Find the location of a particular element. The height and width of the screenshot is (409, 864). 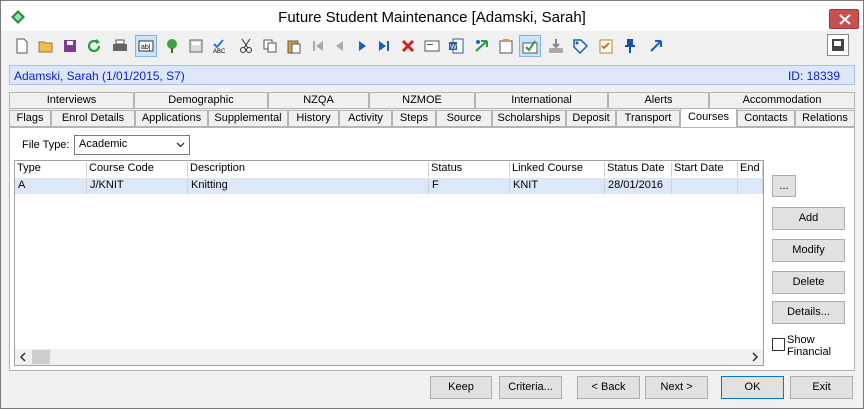

chevron-down-icon is located at coordinates (180, 145).